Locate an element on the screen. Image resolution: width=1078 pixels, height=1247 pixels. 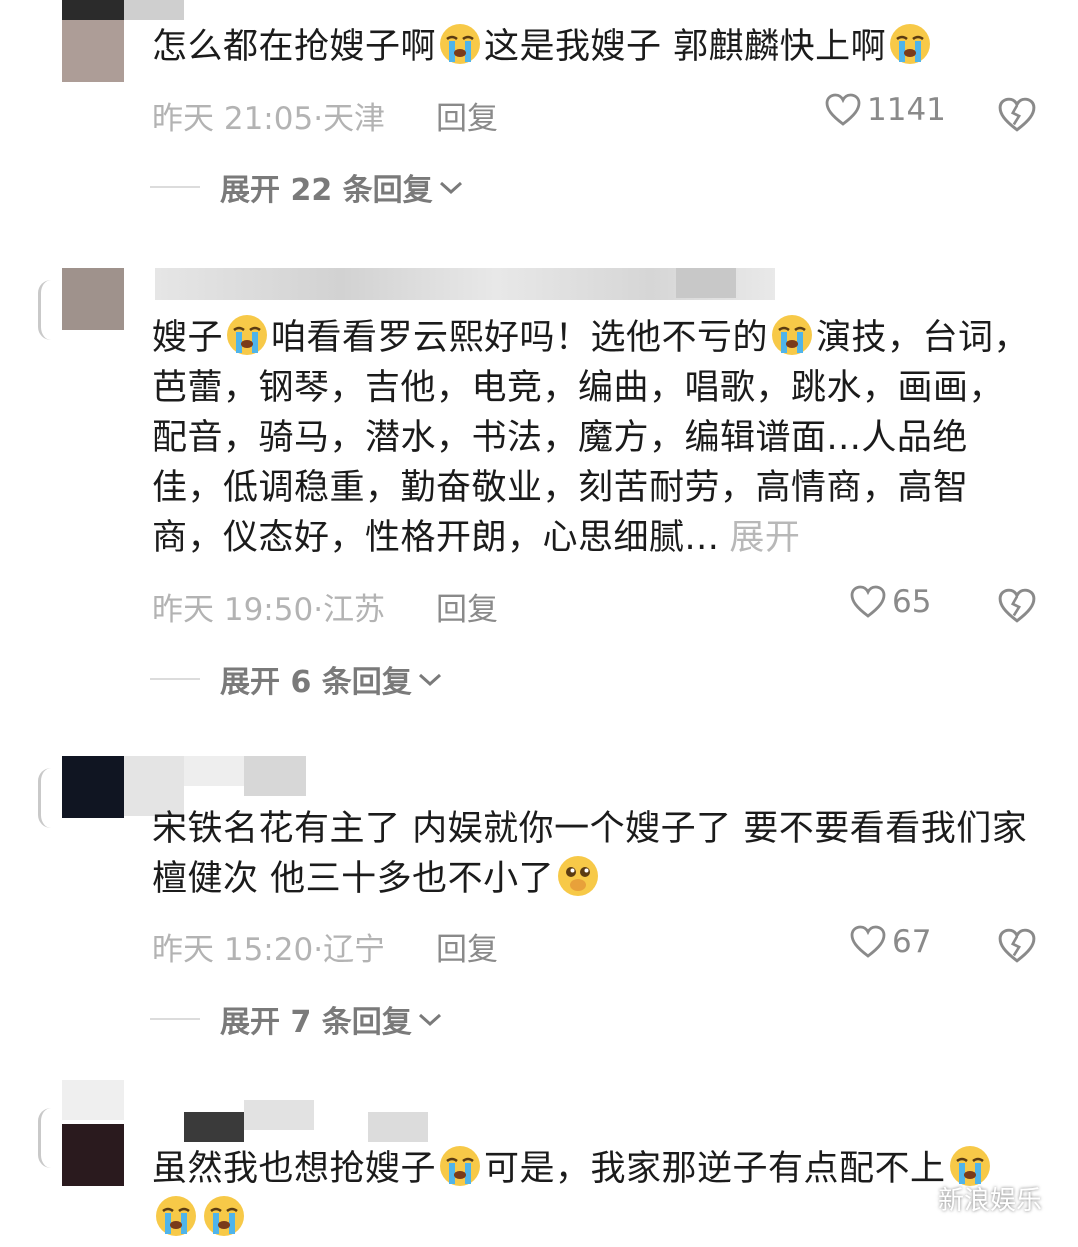
watermark-text: 新浪娱乐 is located at coordinates (989, 1201).